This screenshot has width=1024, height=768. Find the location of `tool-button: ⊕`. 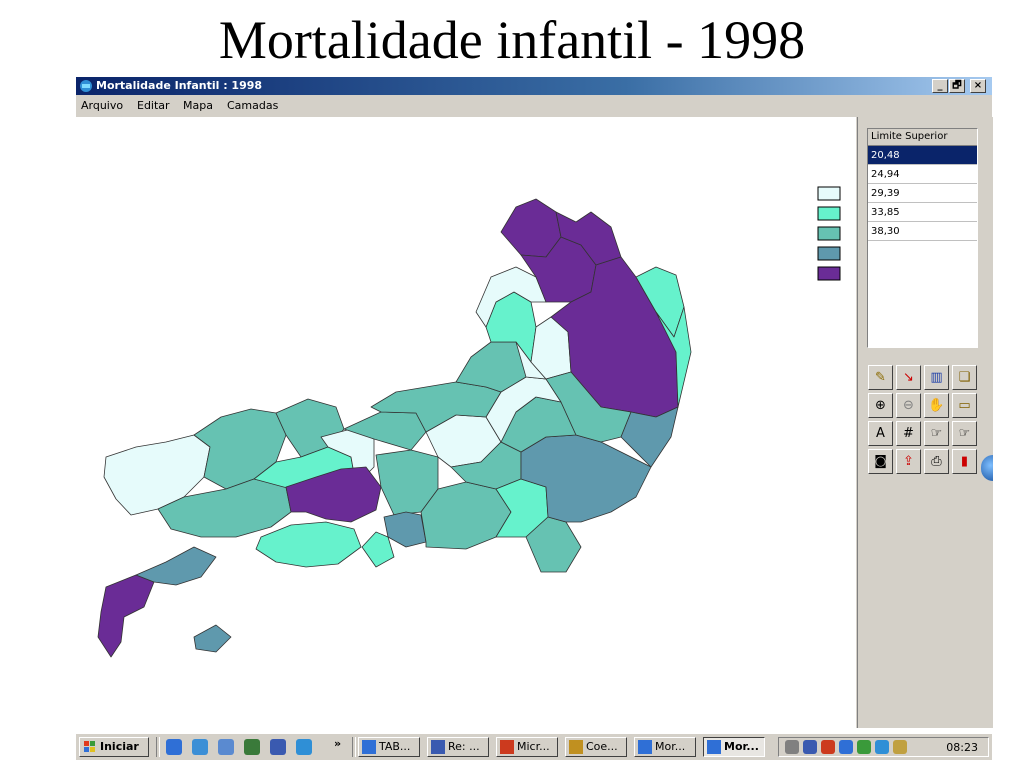

tool-button: ⊕ is located at coordinates (880, 405).